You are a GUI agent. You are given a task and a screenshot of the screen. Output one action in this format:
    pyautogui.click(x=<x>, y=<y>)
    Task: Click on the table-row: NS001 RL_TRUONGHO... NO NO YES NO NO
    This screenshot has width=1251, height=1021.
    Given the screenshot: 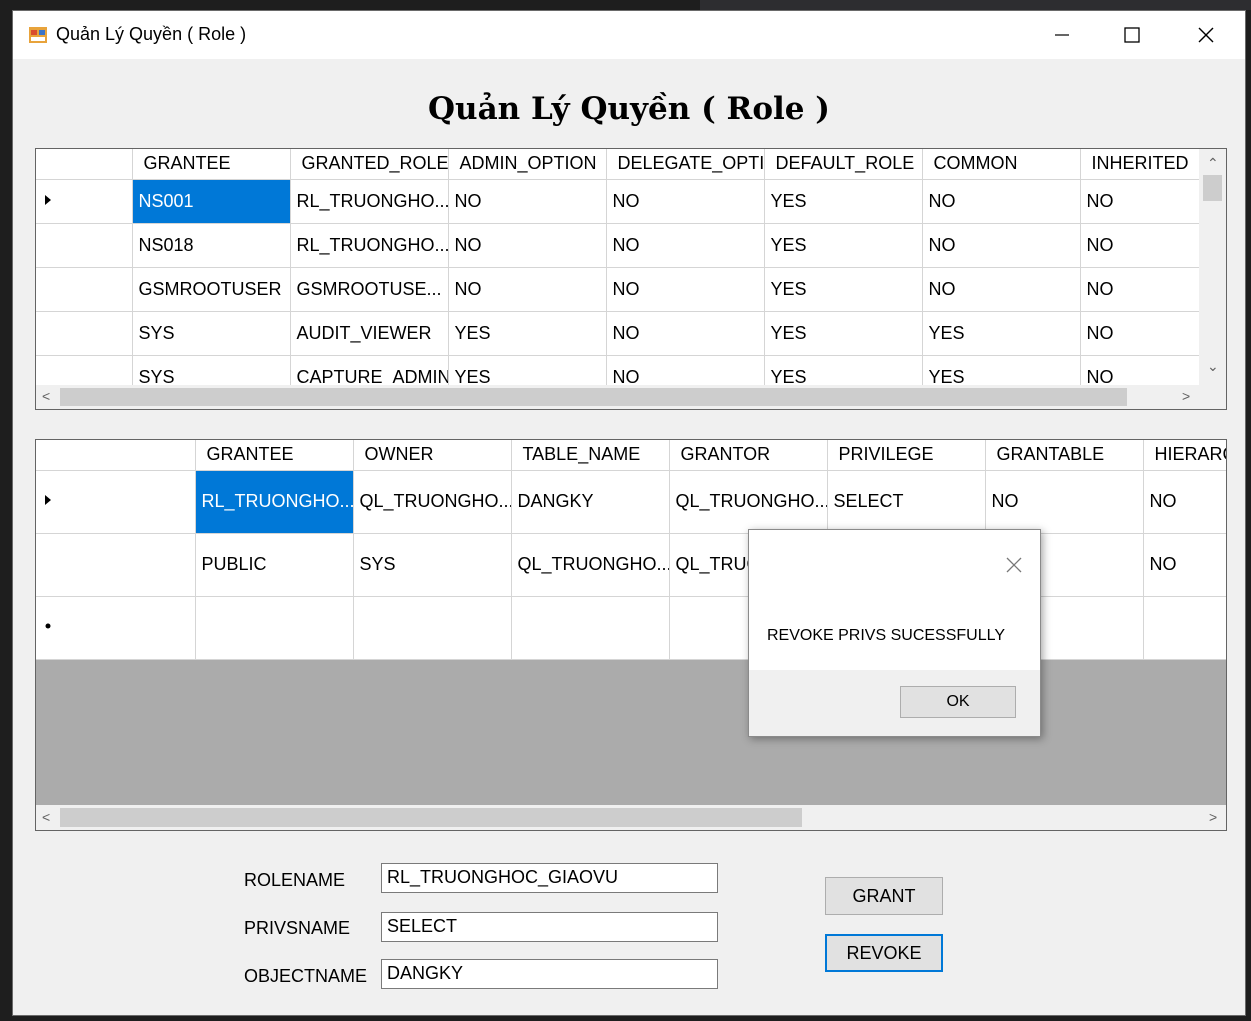 What is the action you would take?
    pyautogui.click(x=618, y=201)
    